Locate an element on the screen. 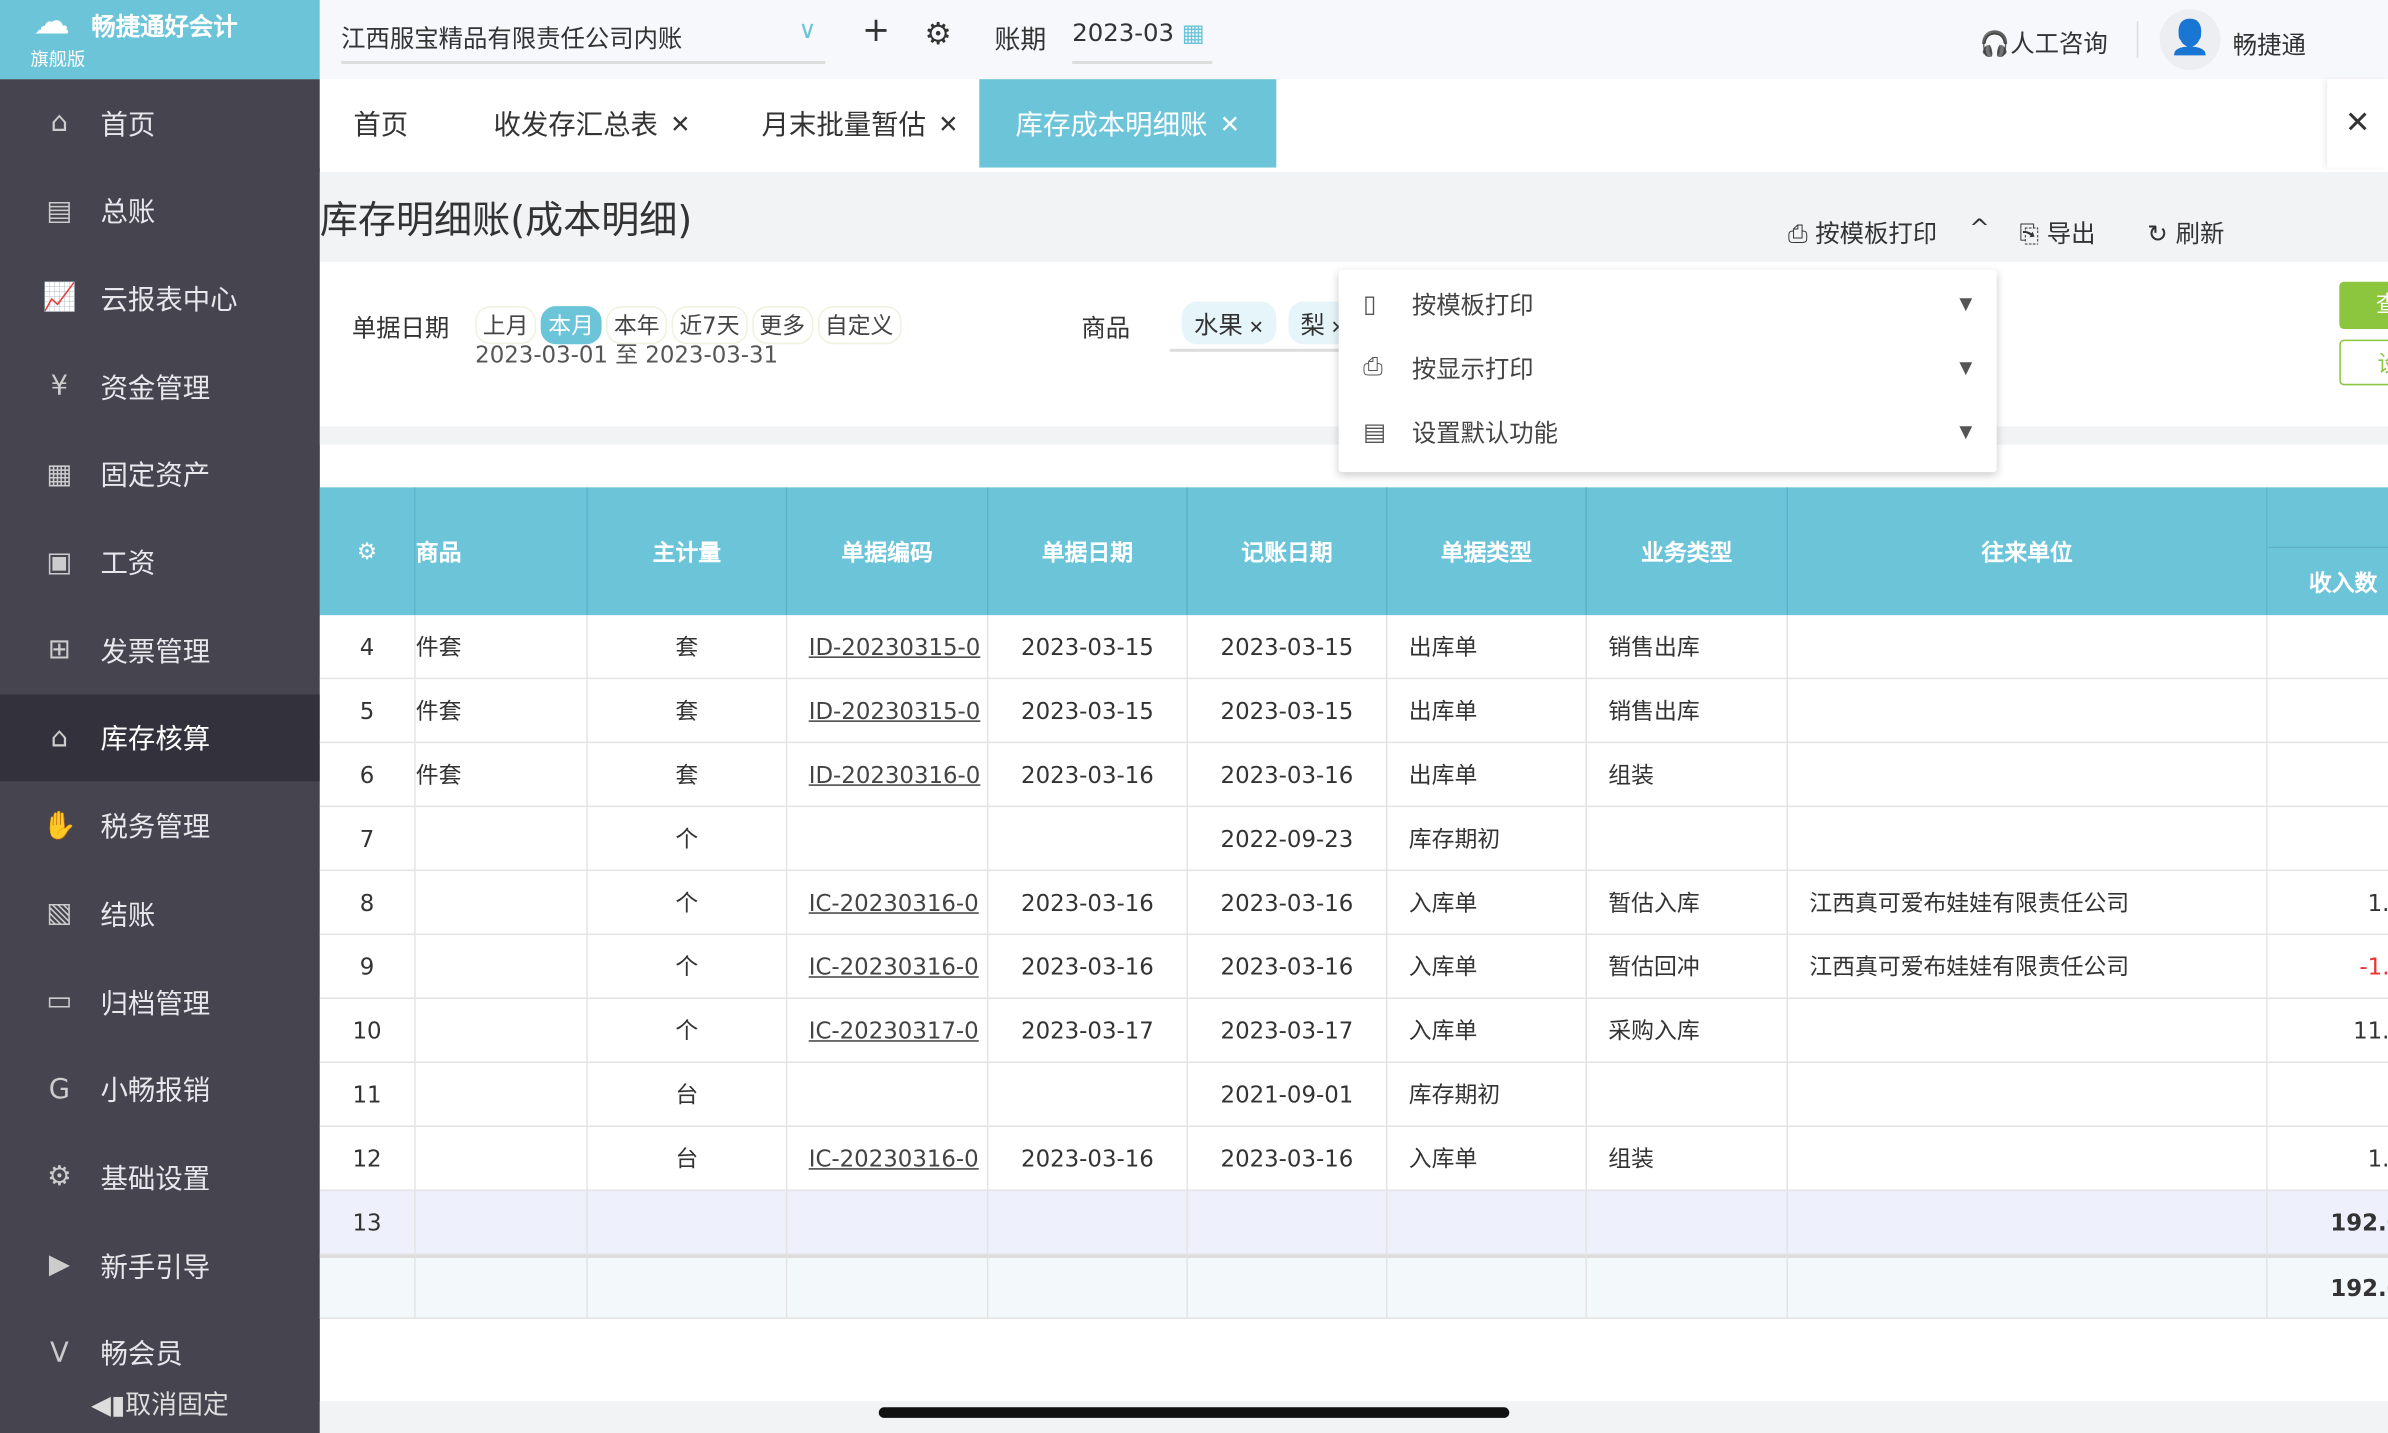 The width and height of the screenshot is (2388, 1433). column-header: 单据编码 is located at coordinates (888, 551).